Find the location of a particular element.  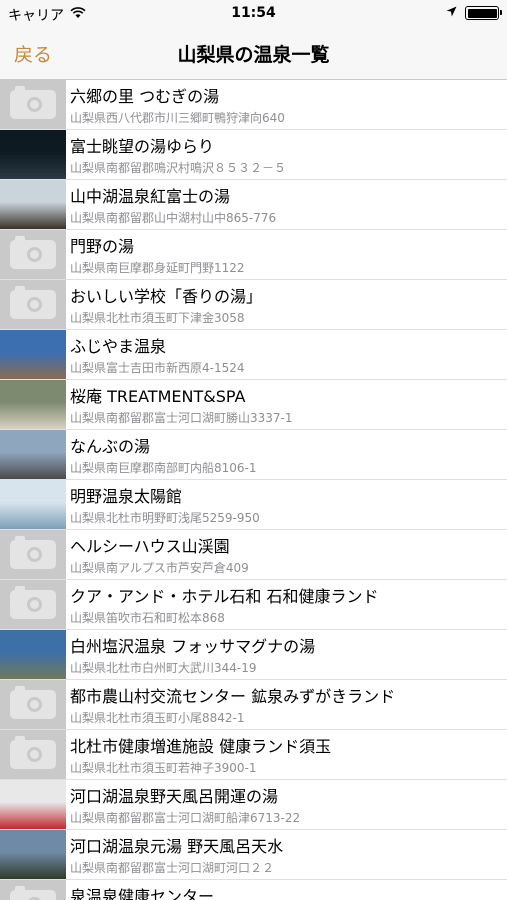

list-item: クア・アンド・ホテル石和 石和健康ランド山梨県笛吹市石和町松本868 is located at coordinates (253, 605).